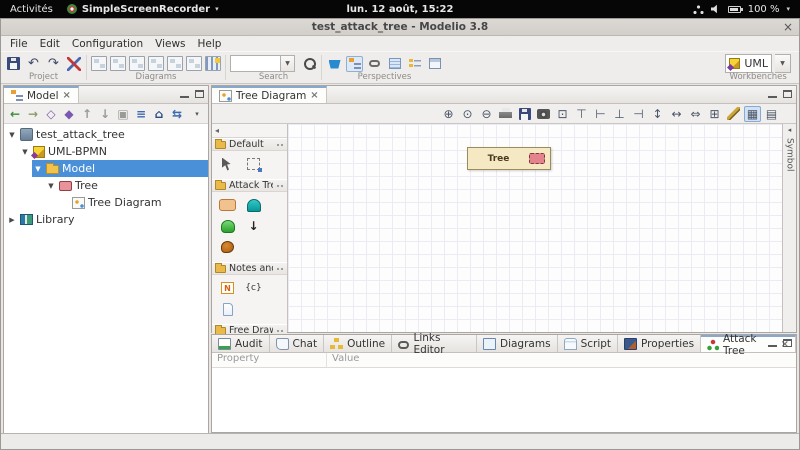  I want to click on palette-section-attack-tree: Attack Tree, so click(249, 185).